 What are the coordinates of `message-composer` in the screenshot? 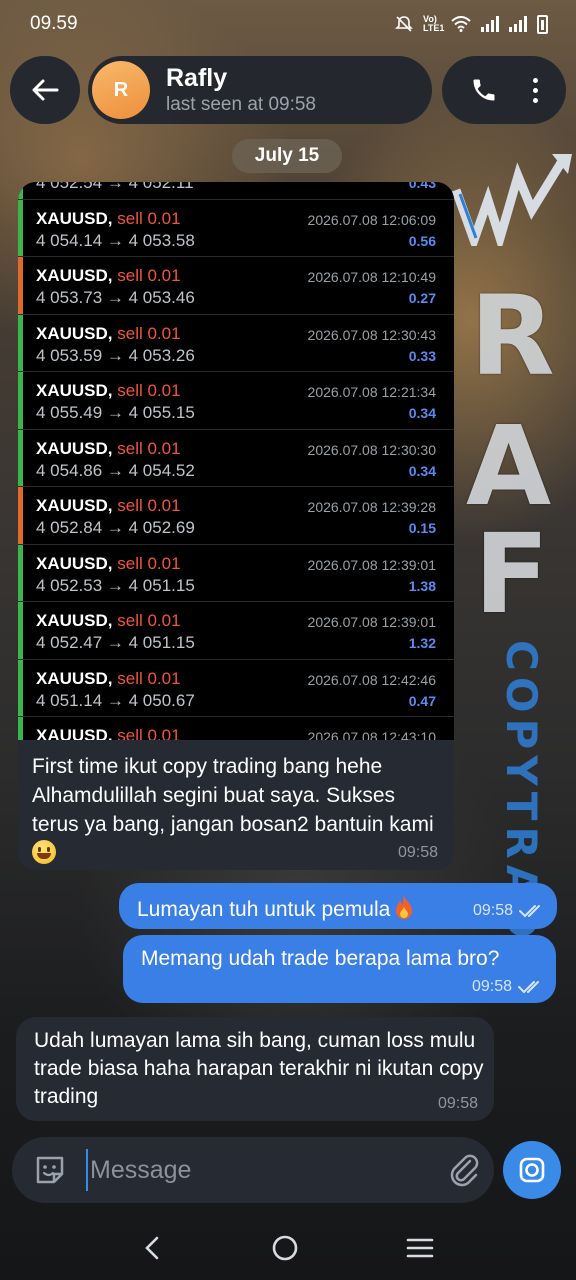 It's located at (253, 1170).